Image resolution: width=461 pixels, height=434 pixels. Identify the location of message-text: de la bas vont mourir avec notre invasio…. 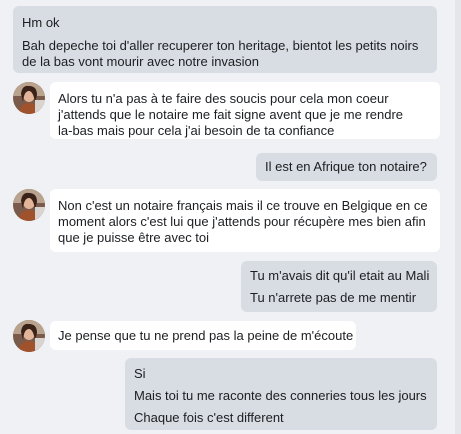
(141, 61).